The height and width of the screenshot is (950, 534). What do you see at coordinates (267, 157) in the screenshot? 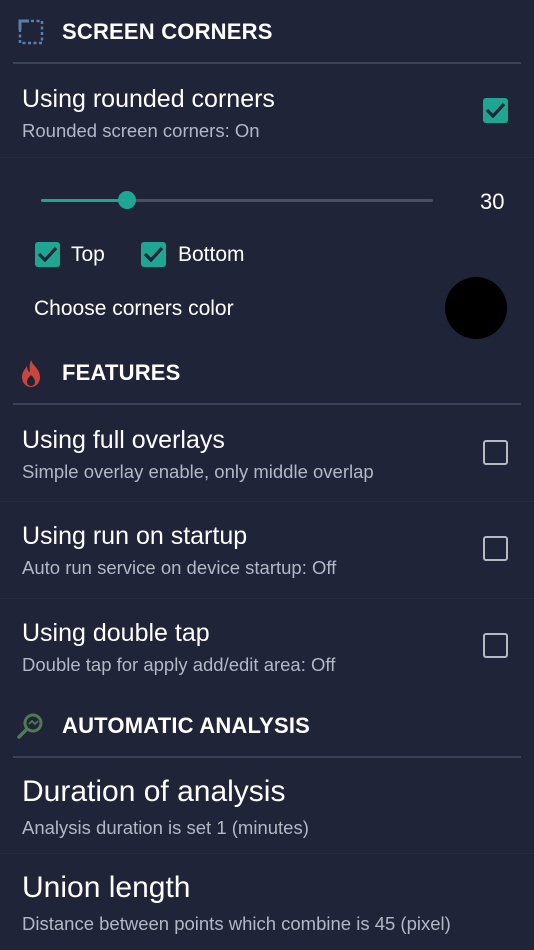
I see `row-separator` at bounding box center [267, 157].